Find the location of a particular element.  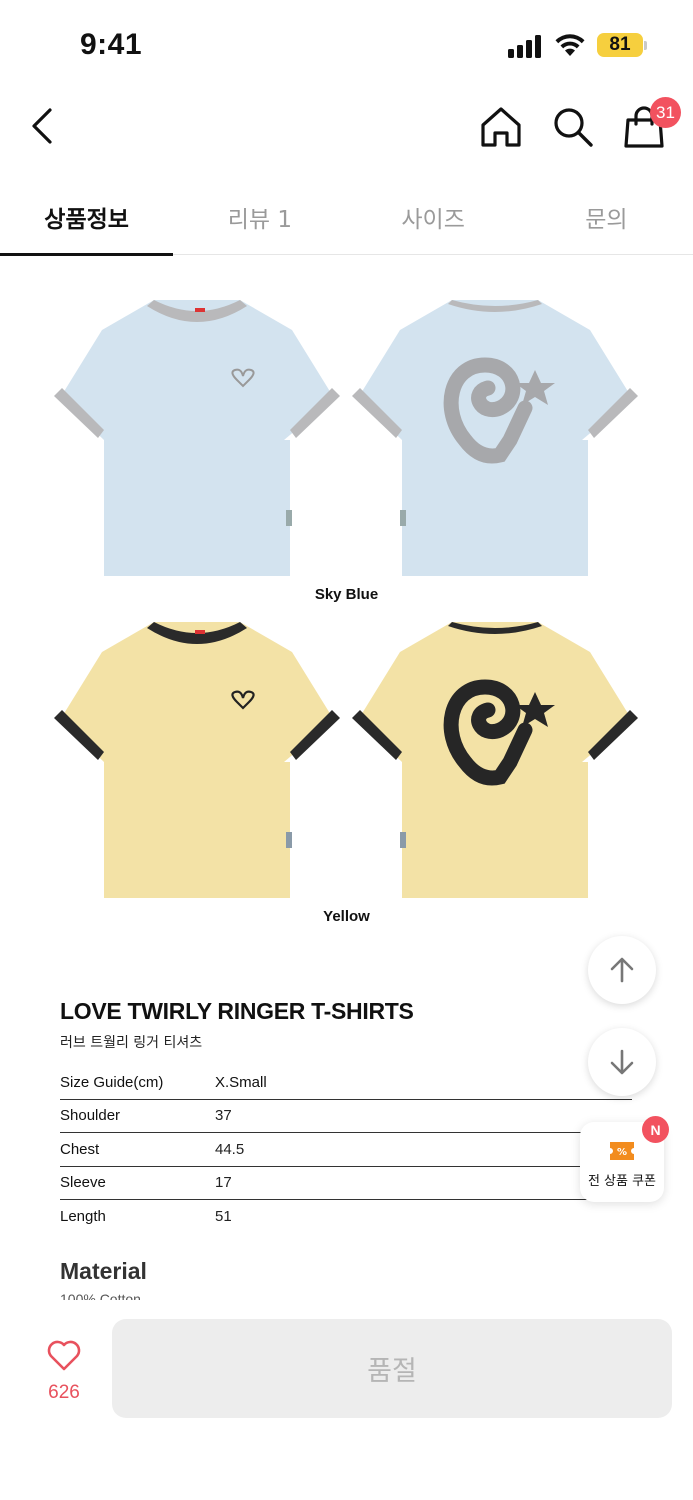

size-row-label: Length is located at coordinates (83, 1217).